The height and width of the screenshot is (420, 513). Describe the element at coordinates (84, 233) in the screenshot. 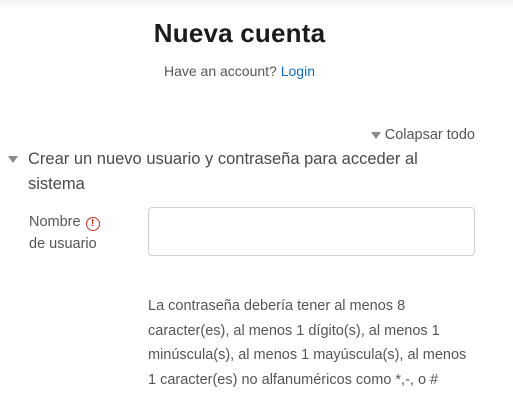

I see `username-label: Nombre! de usuario` at that location.